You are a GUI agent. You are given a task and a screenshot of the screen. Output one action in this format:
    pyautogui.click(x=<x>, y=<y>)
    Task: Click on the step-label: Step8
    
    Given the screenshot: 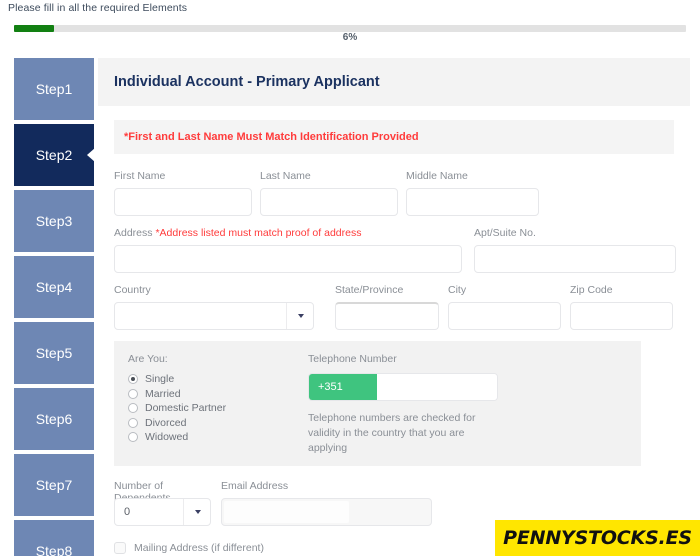 What is the action you would take?
    pyautogui.click(x=54, y=549)
    